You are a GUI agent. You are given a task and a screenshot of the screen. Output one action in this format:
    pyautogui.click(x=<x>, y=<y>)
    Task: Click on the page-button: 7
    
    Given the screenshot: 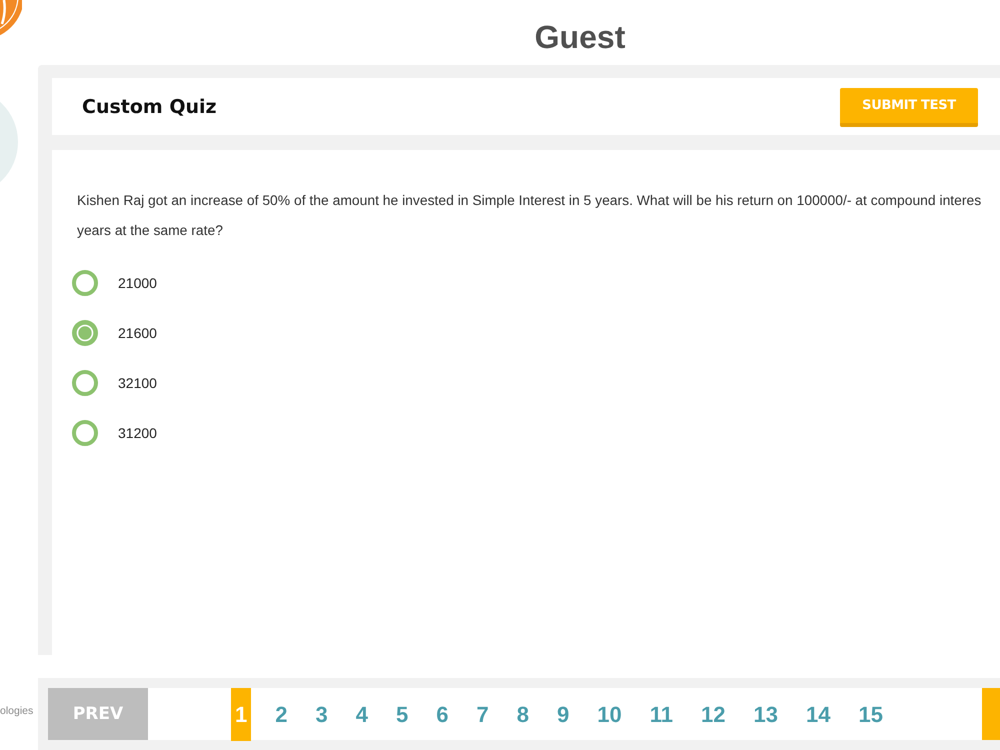 What is the action you would take?
    pyautogui.click(x=482, y=714)
    